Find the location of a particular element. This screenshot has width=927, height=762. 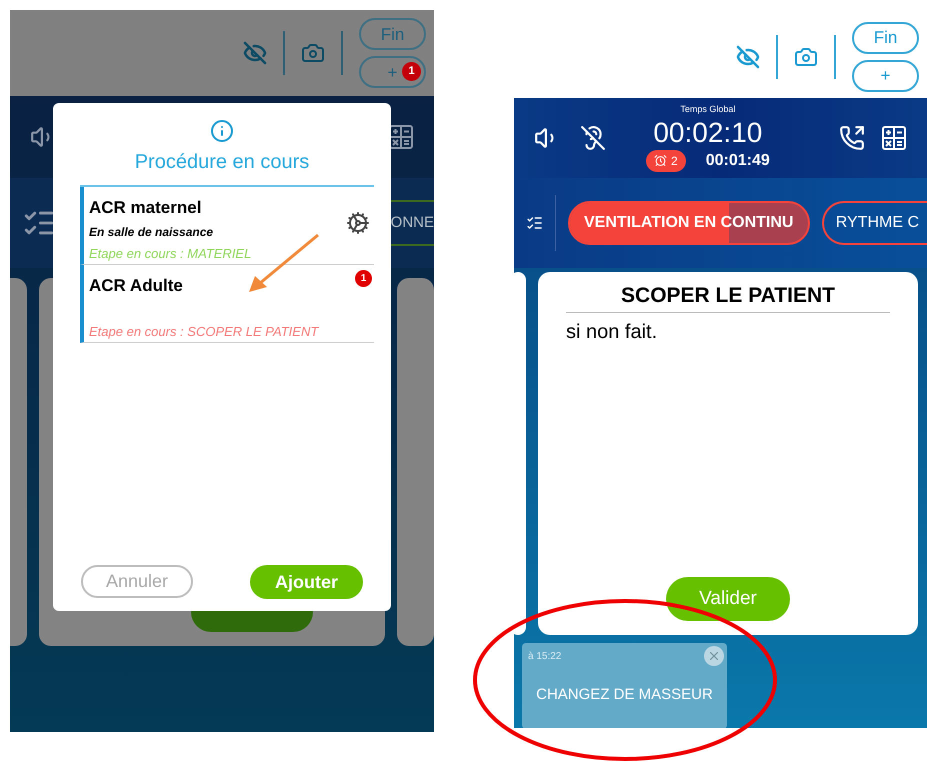

gear-icon is located at coordinates (358, 223).